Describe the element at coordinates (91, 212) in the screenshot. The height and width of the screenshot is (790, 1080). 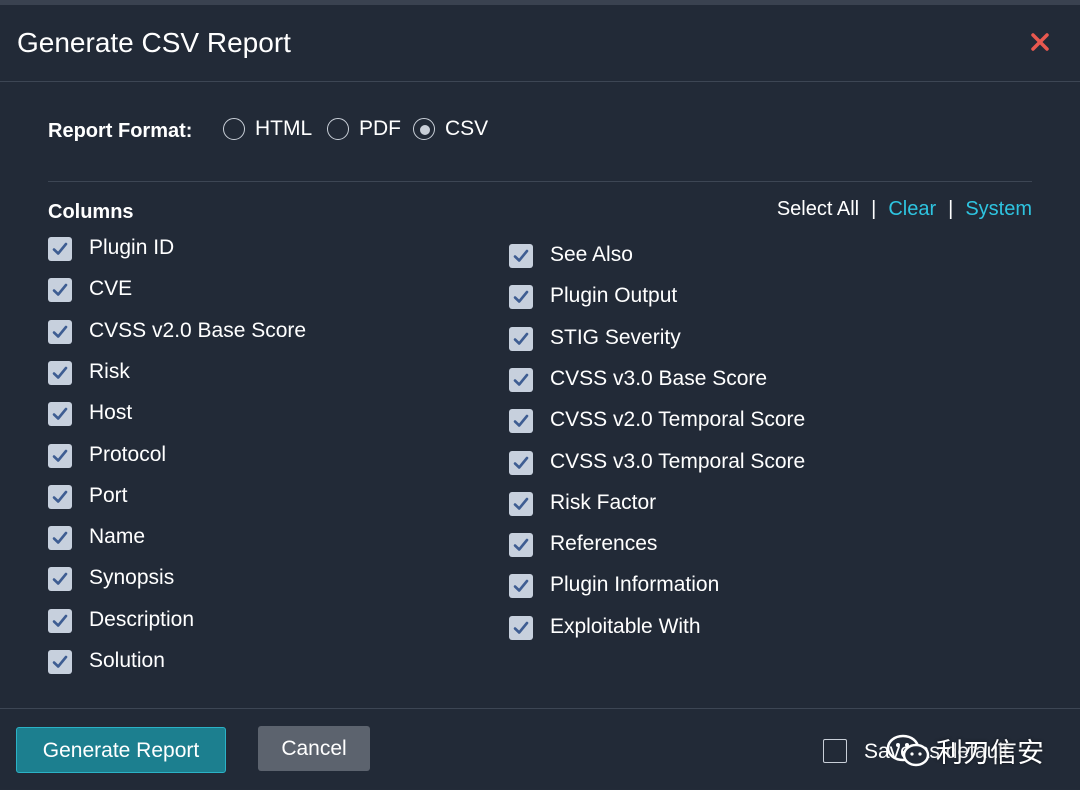
I see `columns-heading: Columns` at that location.